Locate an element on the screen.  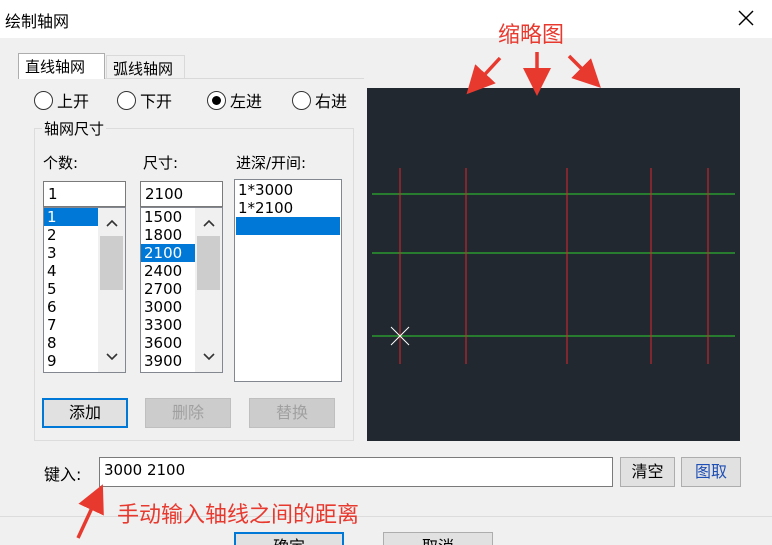
input-label: 键入: is located at coordinates (63, 474).